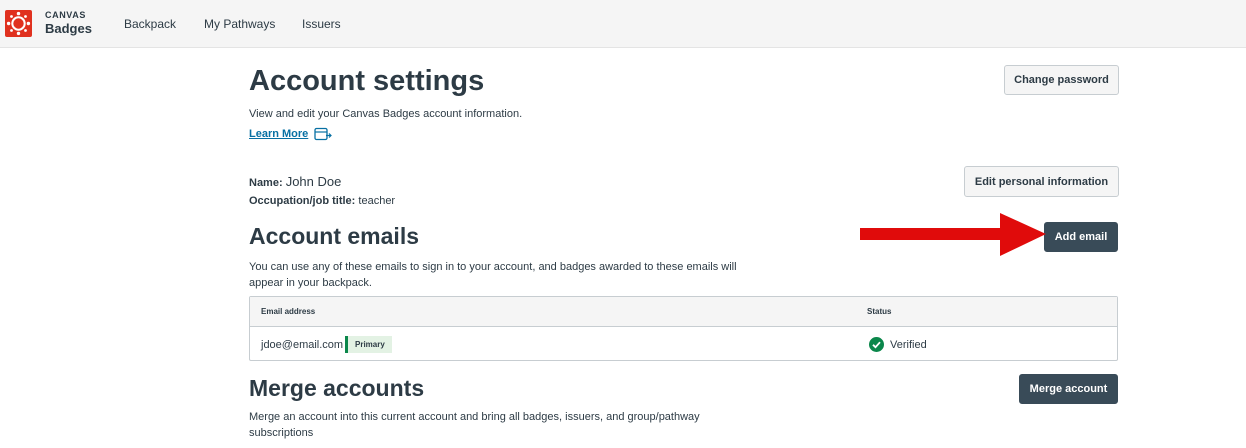  I want to click on learn-more-link: Learn More, so click(291, 134).